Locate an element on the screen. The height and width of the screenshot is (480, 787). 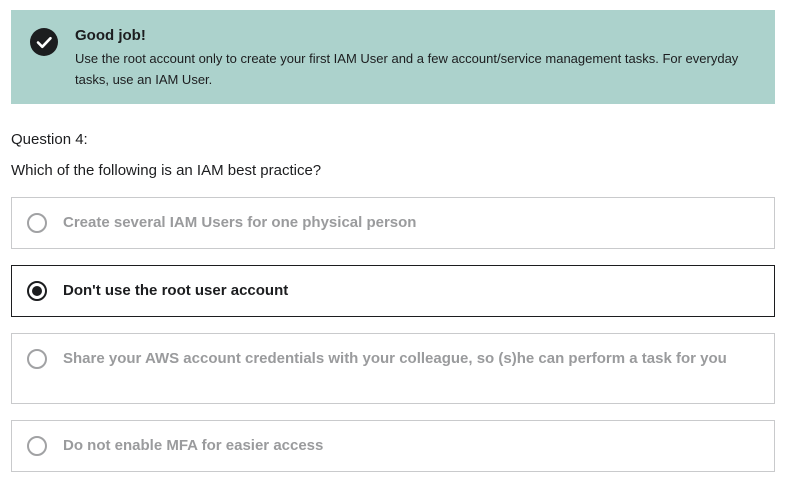
answer-label: Do not enable MFA for easier access is located at coordinates (193, 445).